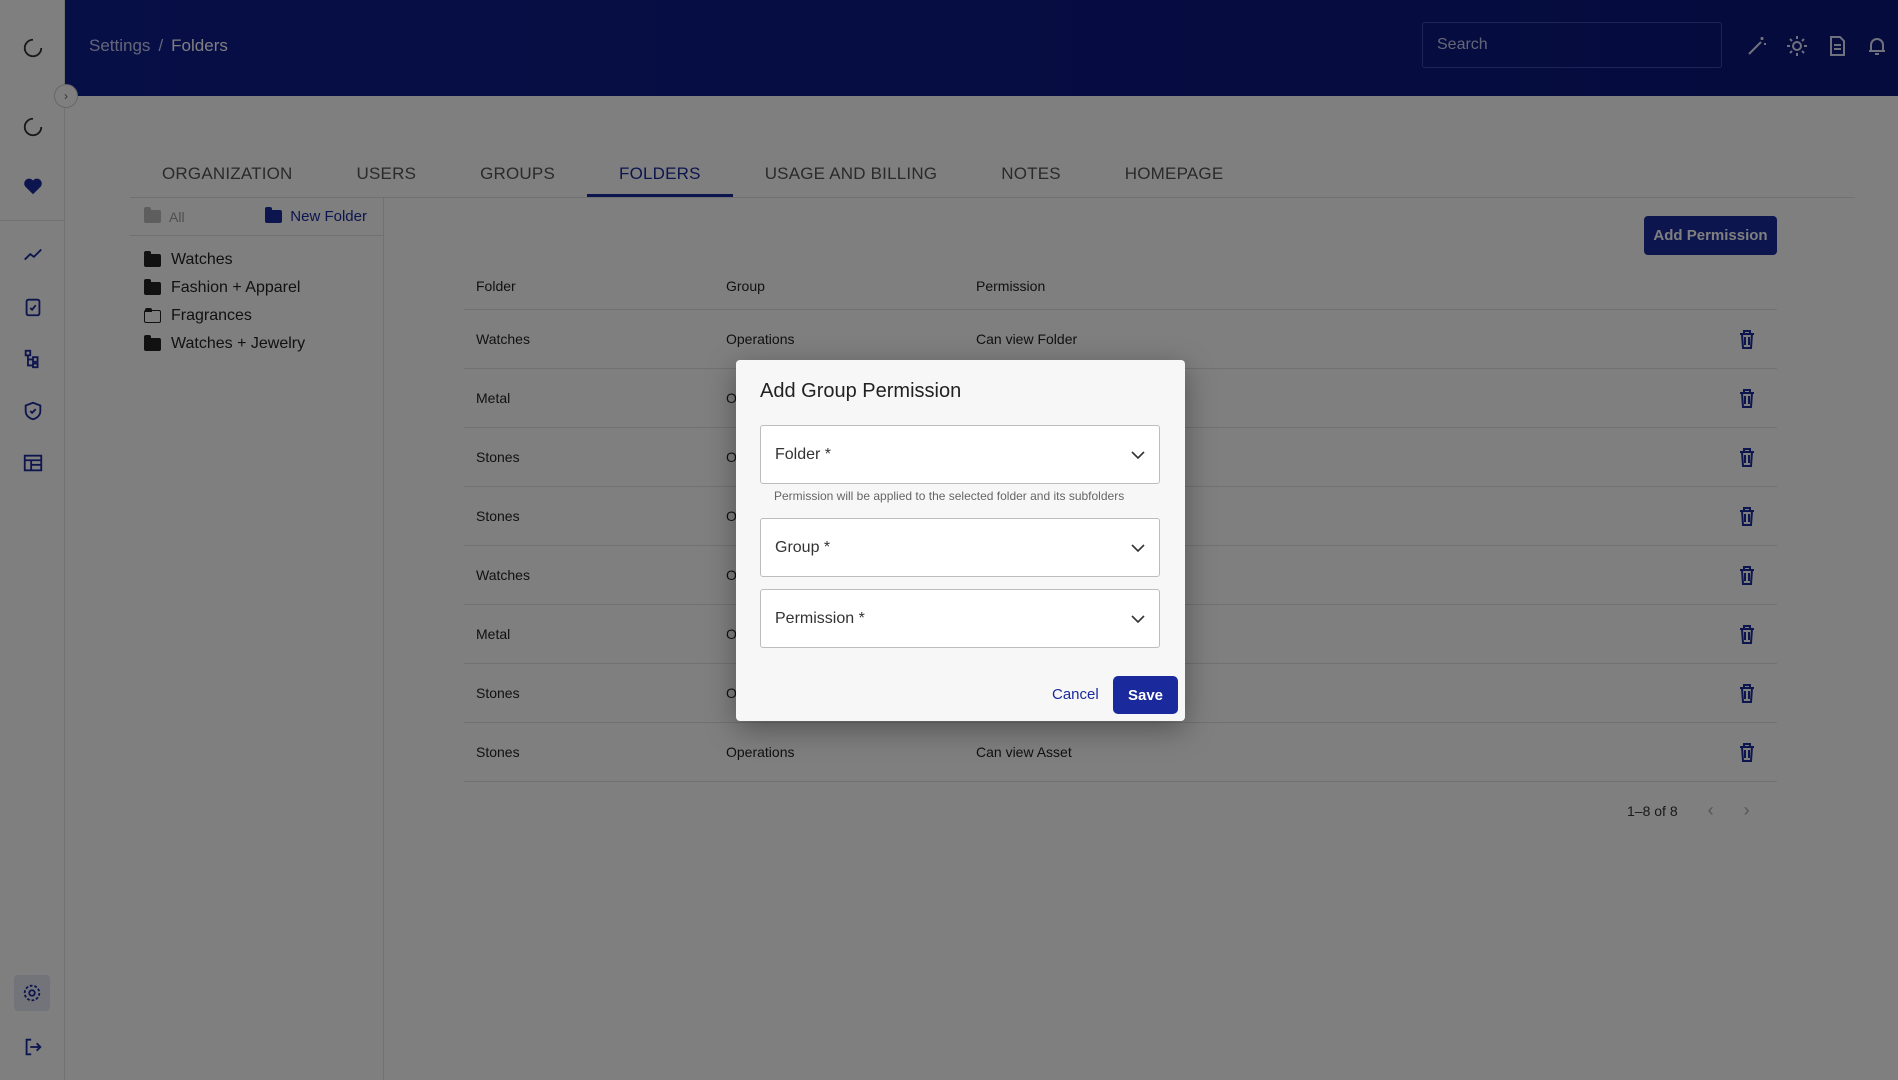 Image resolution: width=1898 pixels, height=1080 pixels. Describe the element at coordinates (960, 454) in the screenshot. I see `folder-select: Folder *` at that location.